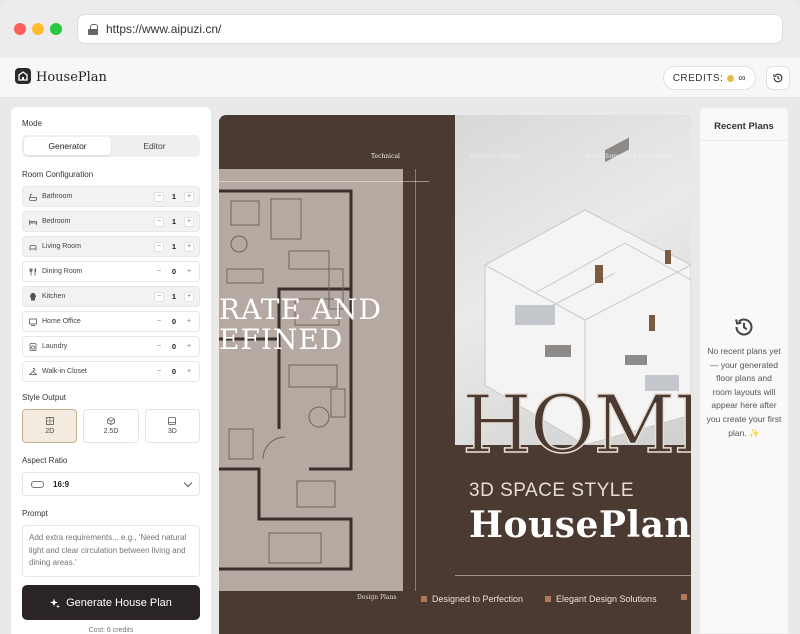 The image size is (800, 634). I want to click on overlay-text-line2: EFINED, so click(281, 339).